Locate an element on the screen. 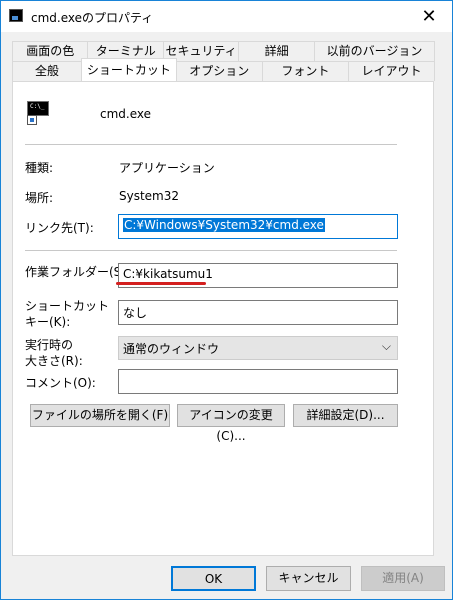 Image resolution: width=453 pixels, height=600 pixels. workdir-value: C:¥kikatsumu1 is located at coordinates (168, 274).